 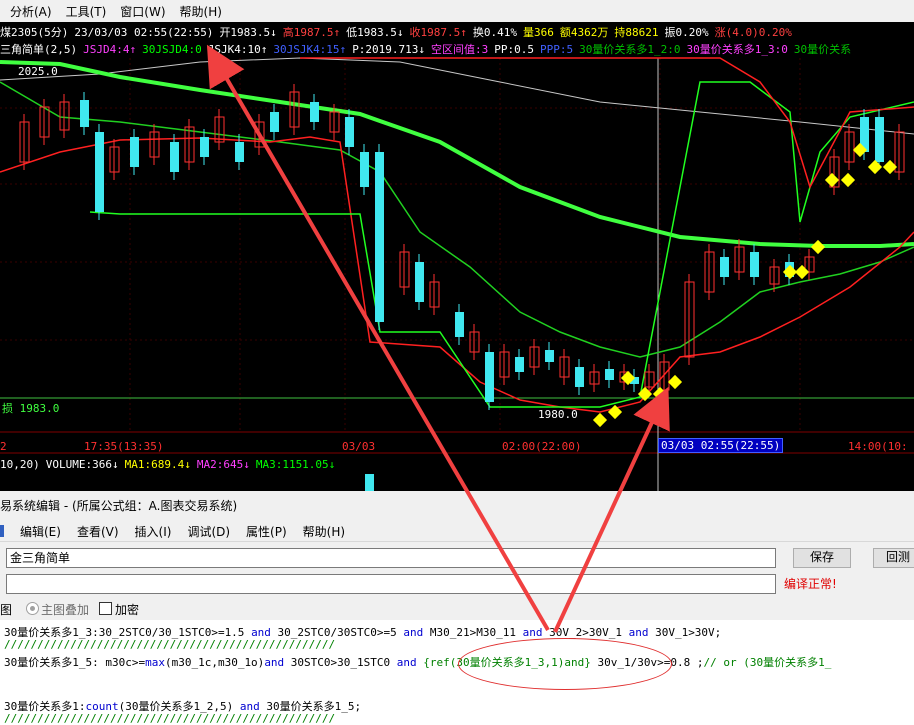 I want to click on upper-red-step, so click(x=607, y=123).